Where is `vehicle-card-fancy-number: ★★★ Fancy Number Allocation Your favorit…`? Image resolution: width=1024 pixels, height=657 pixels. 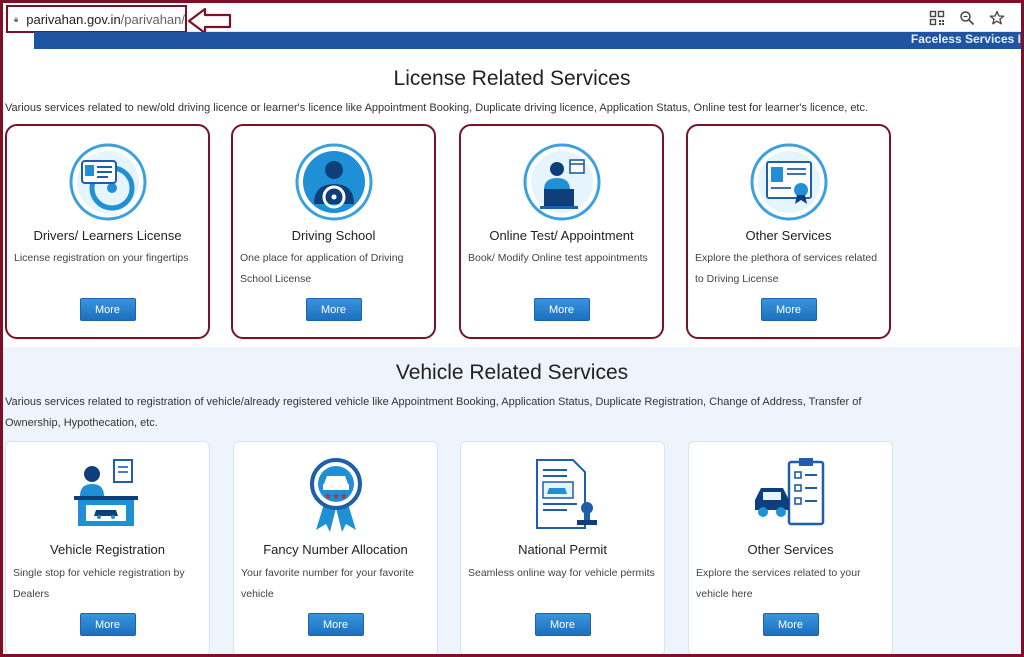 vehicle-card-fancy-number: ★★★ Fancy Number Allocation Your favorit… is located at coordinates (335, 548).